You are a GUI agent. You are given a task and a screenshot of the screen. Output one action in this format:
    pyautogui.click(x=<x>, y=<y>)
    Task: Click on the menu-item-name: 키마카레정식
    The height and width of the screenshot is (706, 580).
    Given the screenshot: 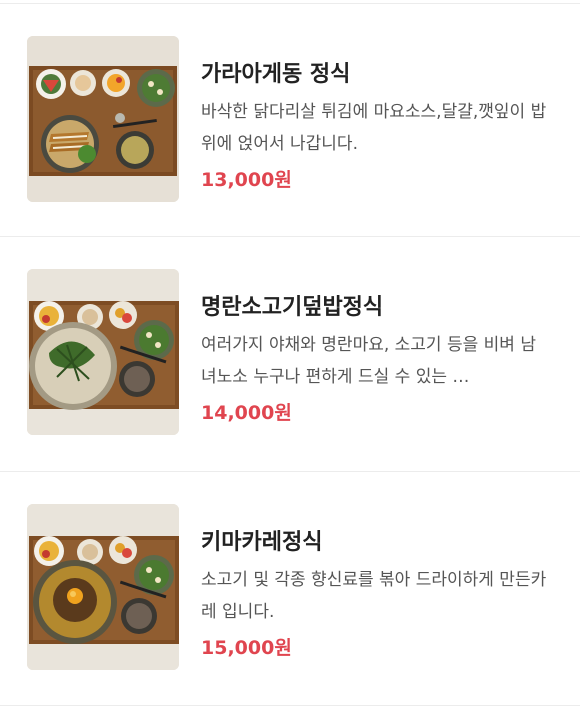 What is the action you would take?
    pyautogui.click(x=262, y=542)
    